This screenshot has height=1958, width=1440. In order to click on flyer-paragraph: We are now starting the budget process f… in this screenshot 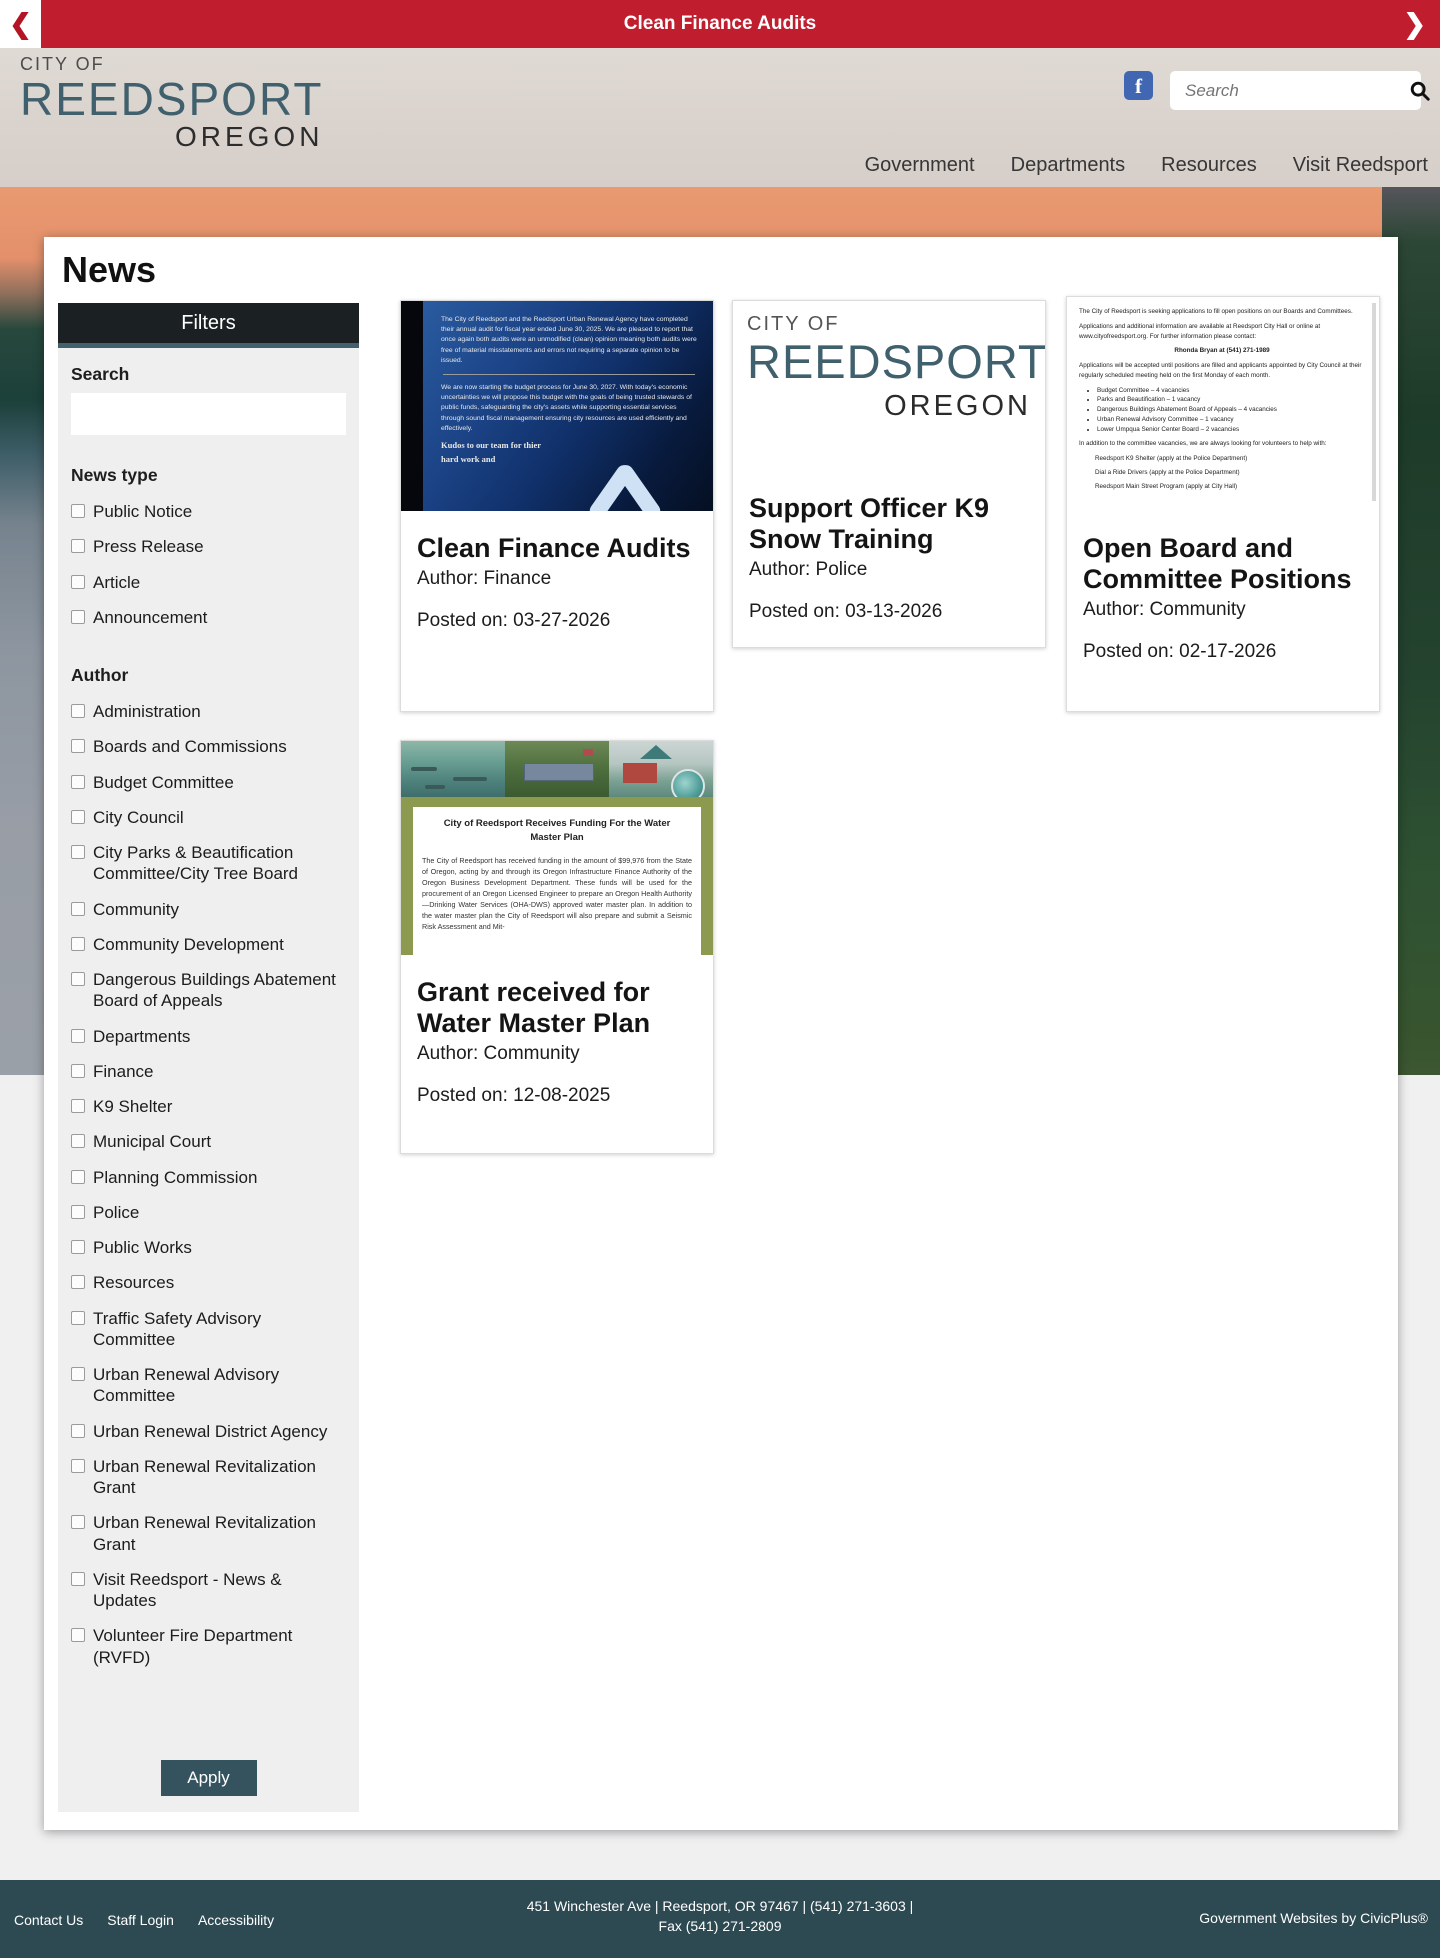, I will do `click(566, 407)`.